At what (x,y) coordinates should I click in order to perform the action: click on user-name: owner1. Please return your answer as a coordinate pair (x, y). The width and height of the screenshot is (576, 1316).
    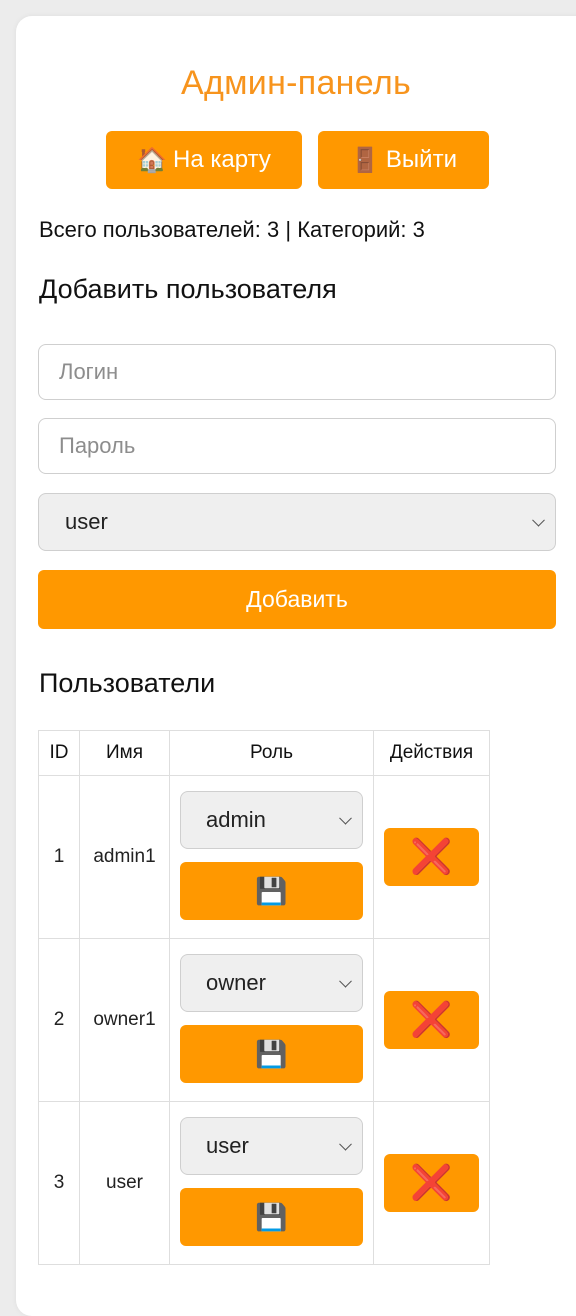
    Looking at the image, I should click on (124, 1020).